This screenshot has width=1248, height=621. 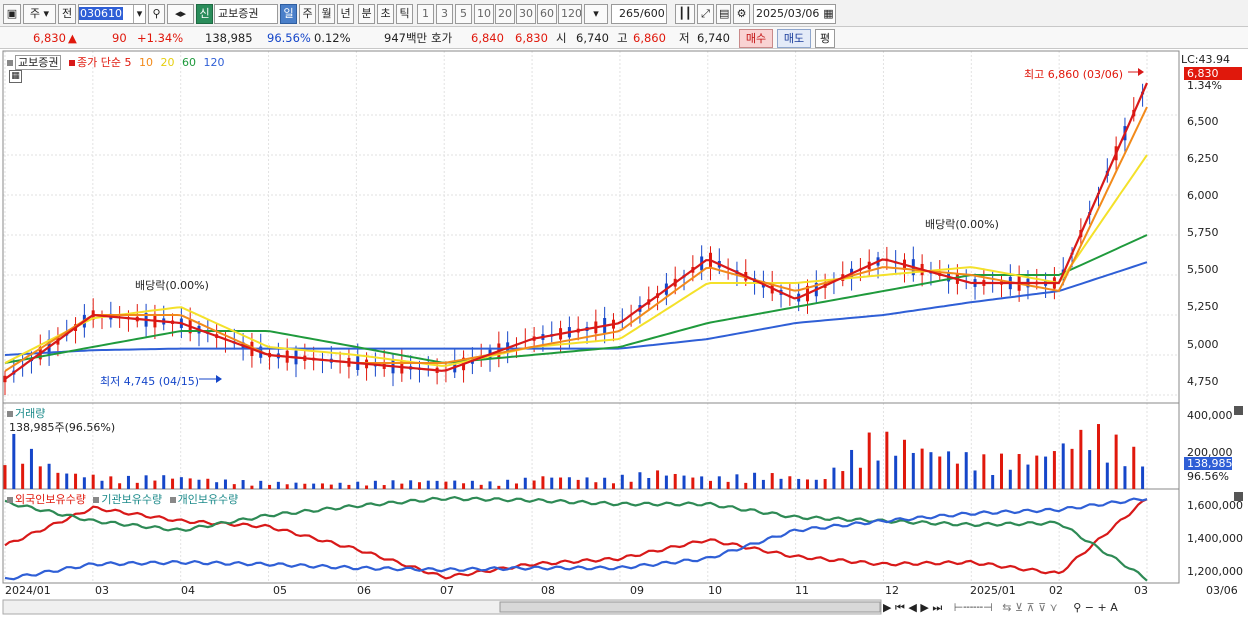 What do you see at coordinates (204, 14) in the screenshot?
I see `new-listing-badge: 신` at bounding box center [204, 14].